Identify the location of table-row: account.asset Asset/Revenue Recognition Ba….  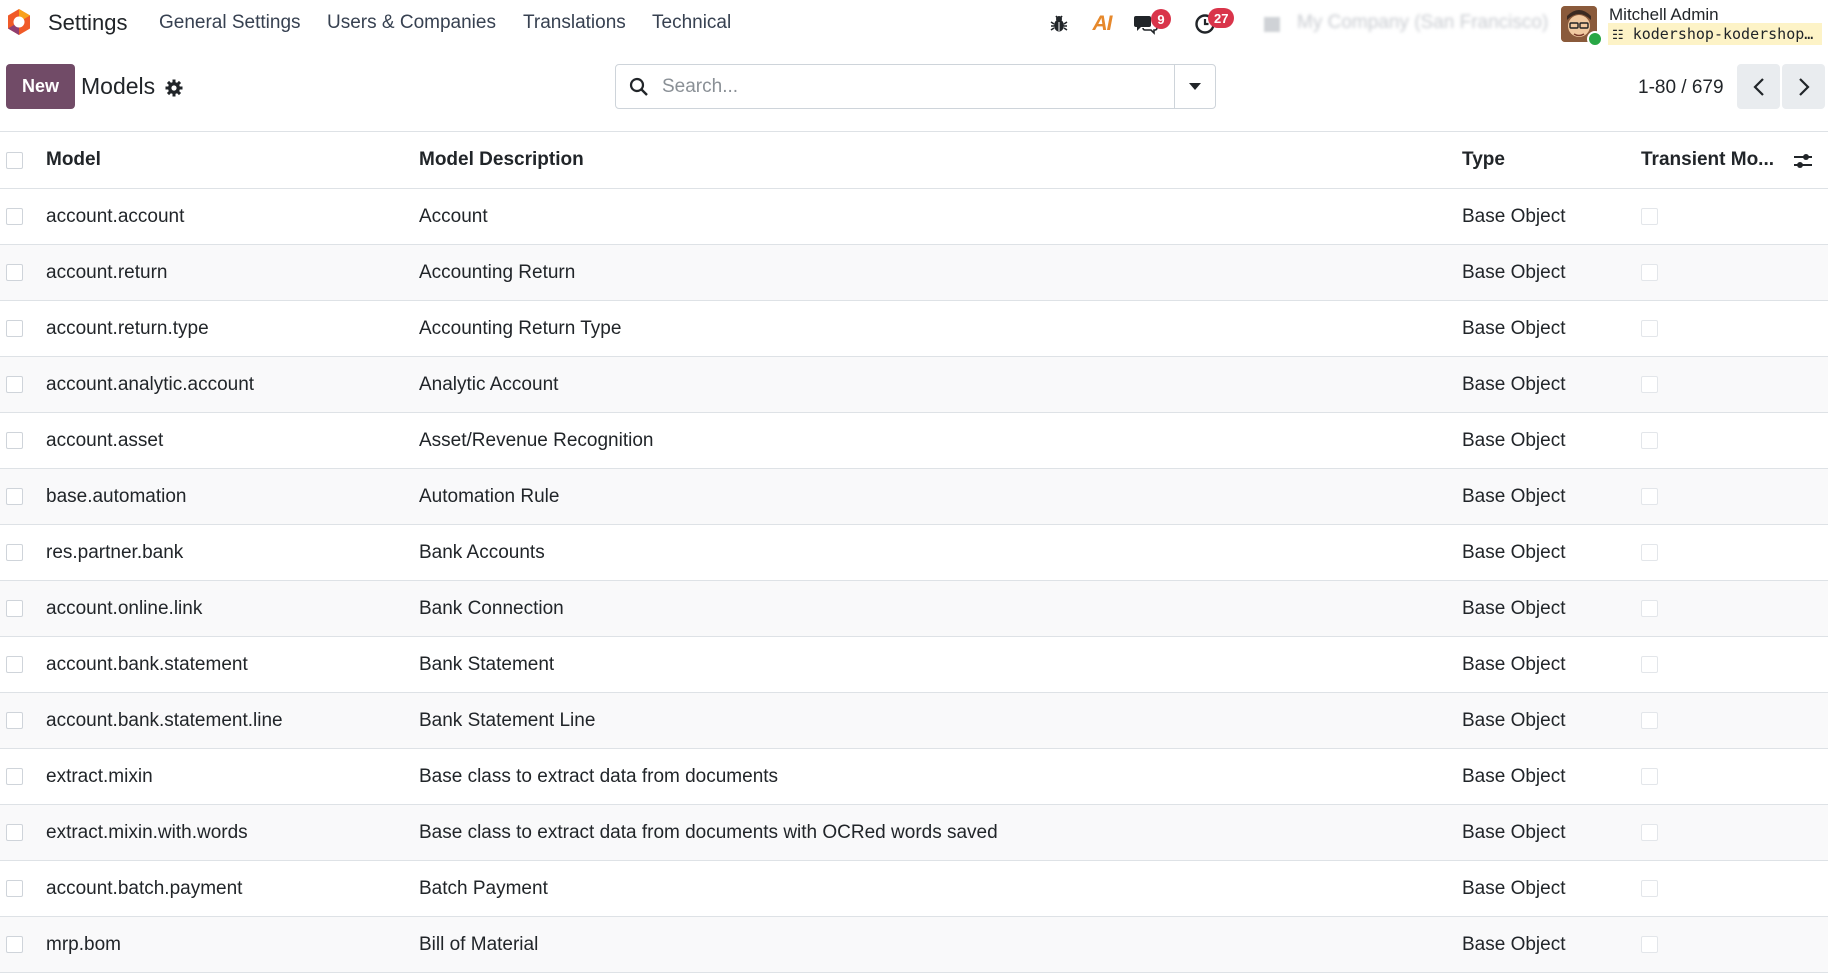
(914, 441).